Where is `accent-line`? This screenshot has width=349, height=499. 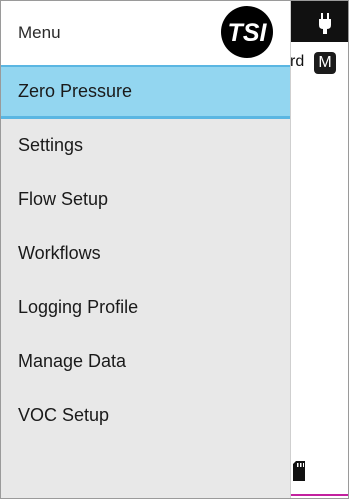 accent-line is located at coordinates (319, 495).